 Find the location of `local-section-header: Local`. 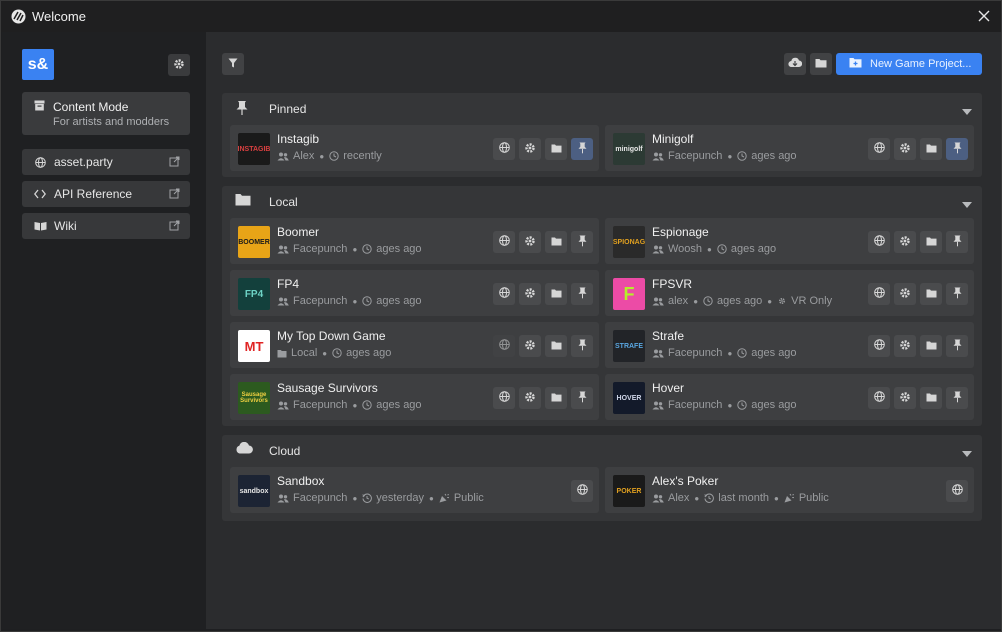

local-section-header: Local is located at coordinates (602, 201).